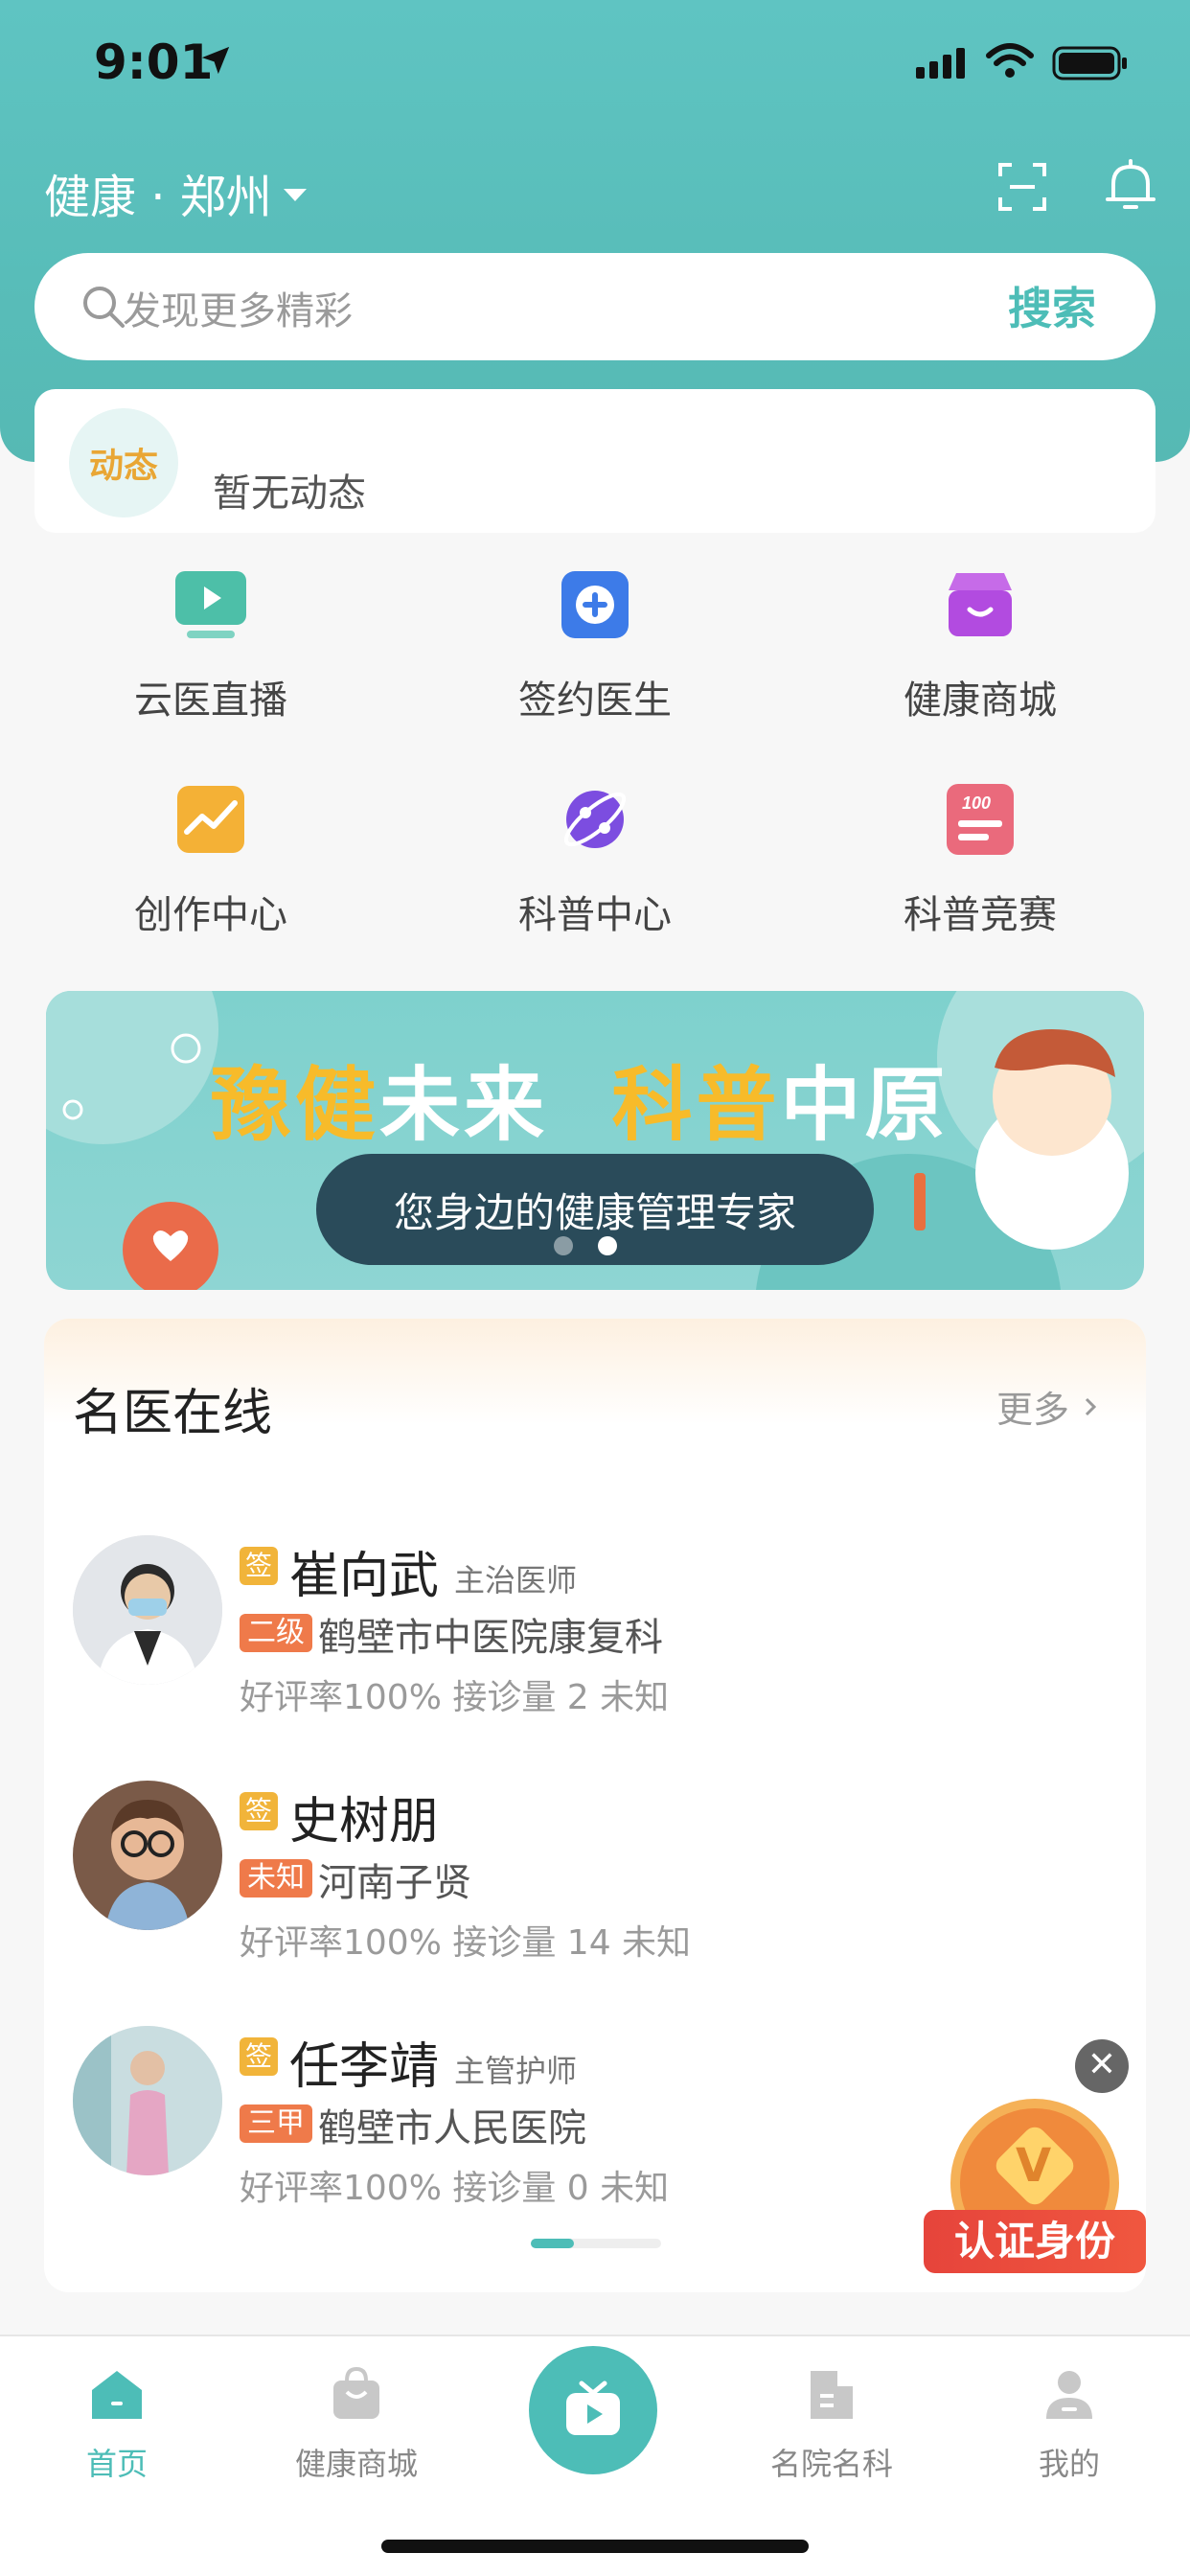 Image resolution: width=1190 pixels, height=2576 pixels. Describe the element at coordinates (395, 1883) in the screenshot. I see `hospital-name: 河南子贤` at that location.